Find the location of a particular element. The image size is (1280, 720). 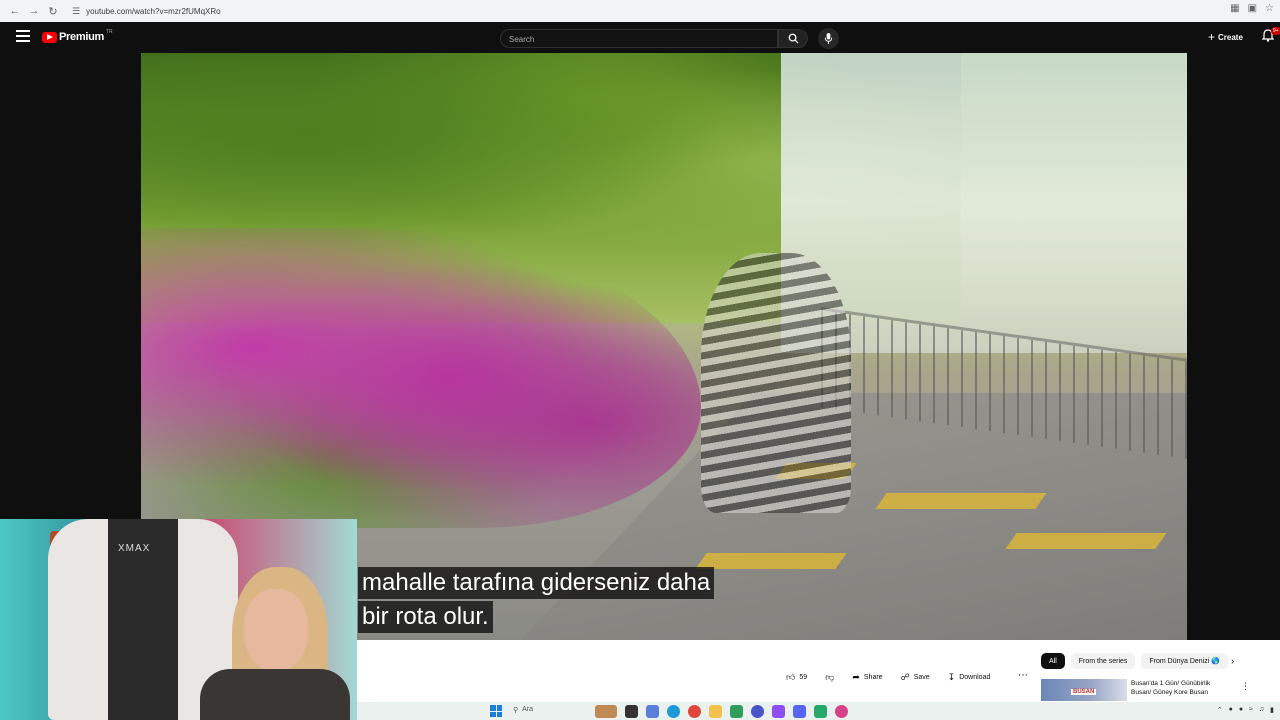

wifi-icon: ≈ is located at coordinates (1251, 710).